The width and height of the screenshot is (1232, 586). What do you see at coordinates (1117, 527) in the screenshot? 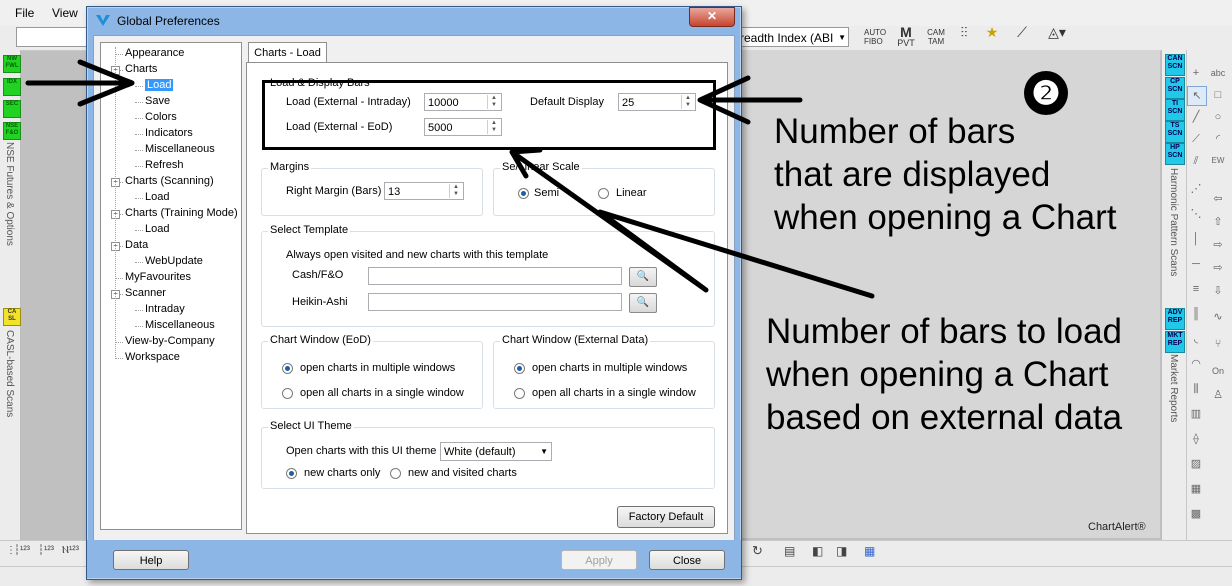
I see `chartalert-watermark: ChartAlert®` at bounding box center [1117, 527].